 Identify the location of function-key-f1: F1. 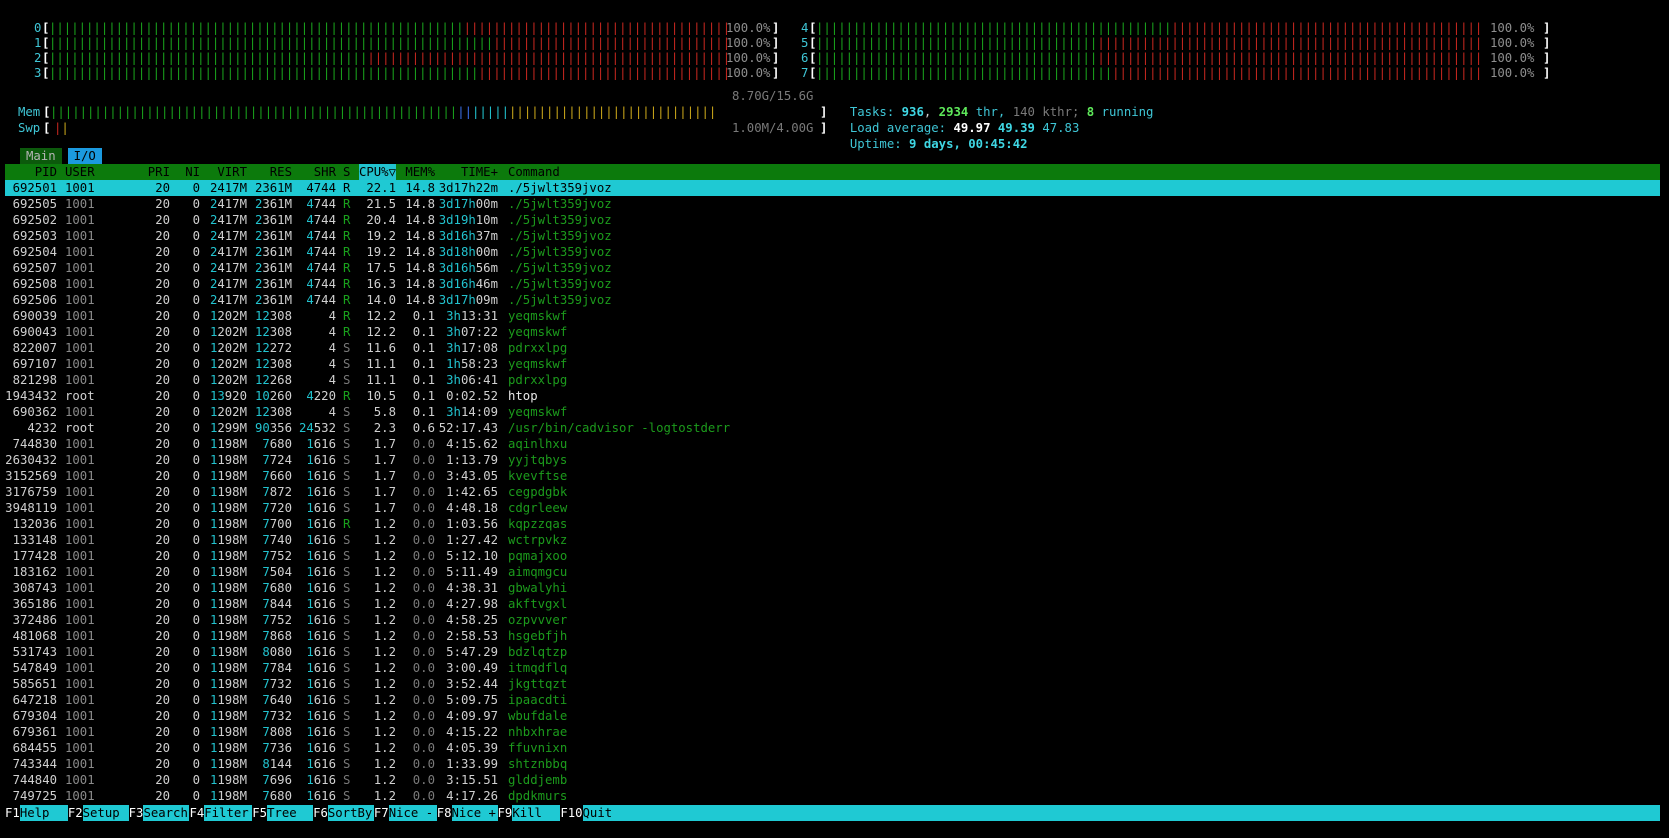
(12, 813).